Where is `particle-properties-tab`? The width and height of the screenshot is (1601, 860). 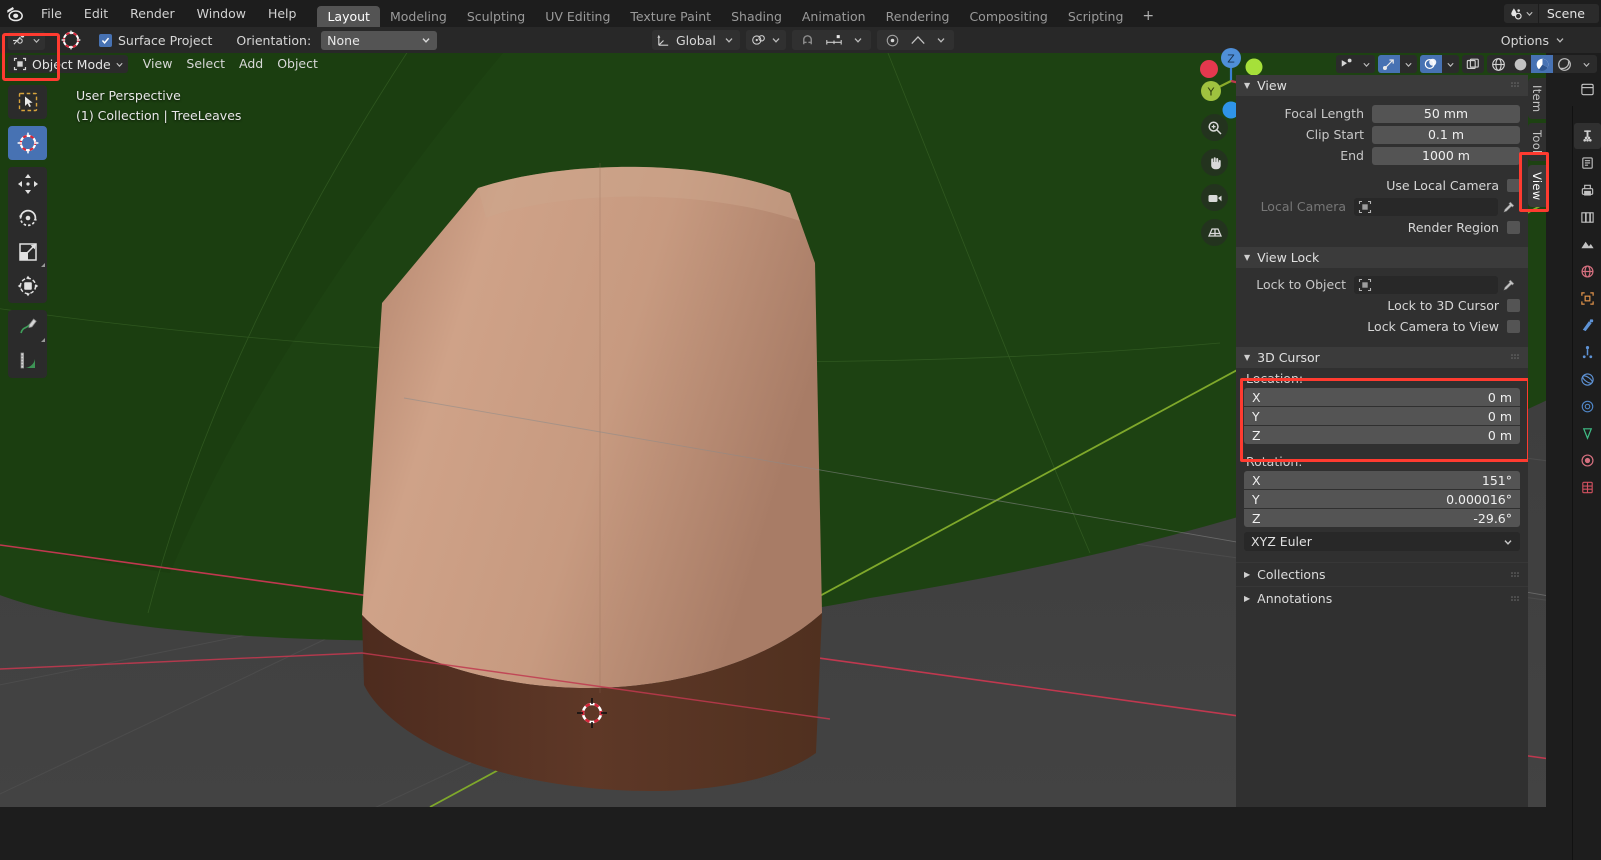 particle-properties-tab is located at coordinates (1587, 352).